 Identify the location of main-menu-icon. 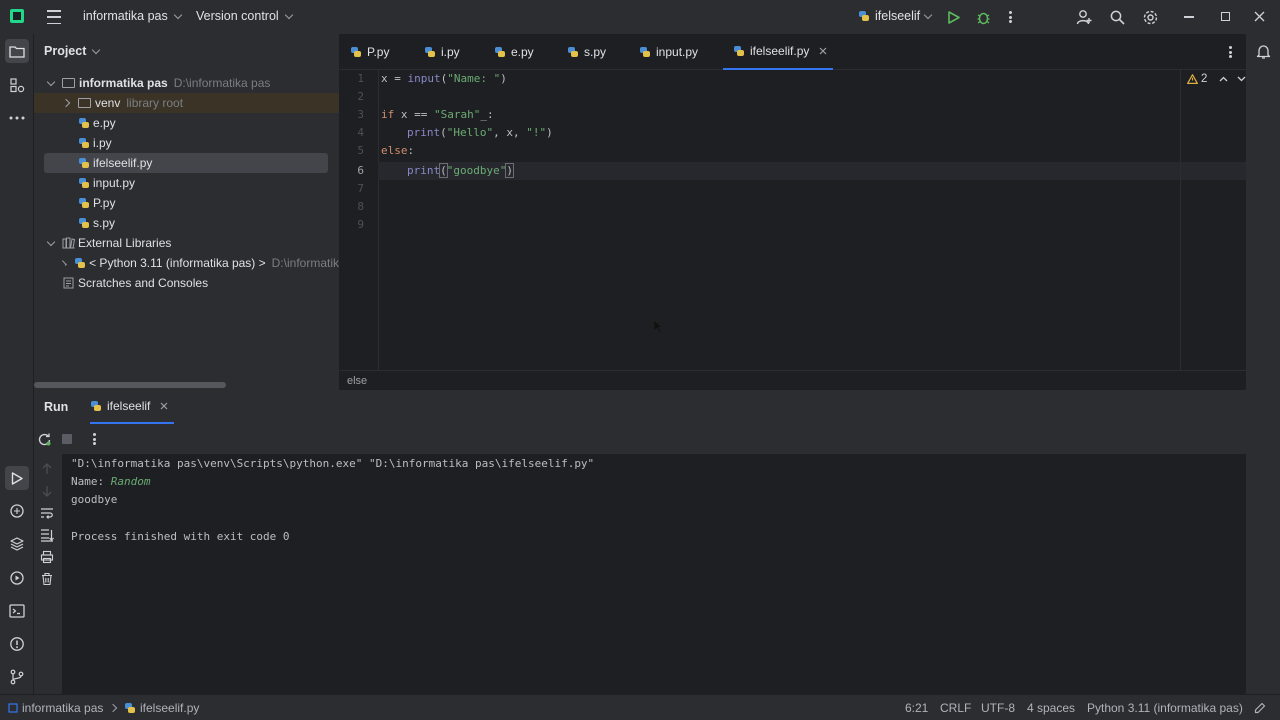
(54, 17).